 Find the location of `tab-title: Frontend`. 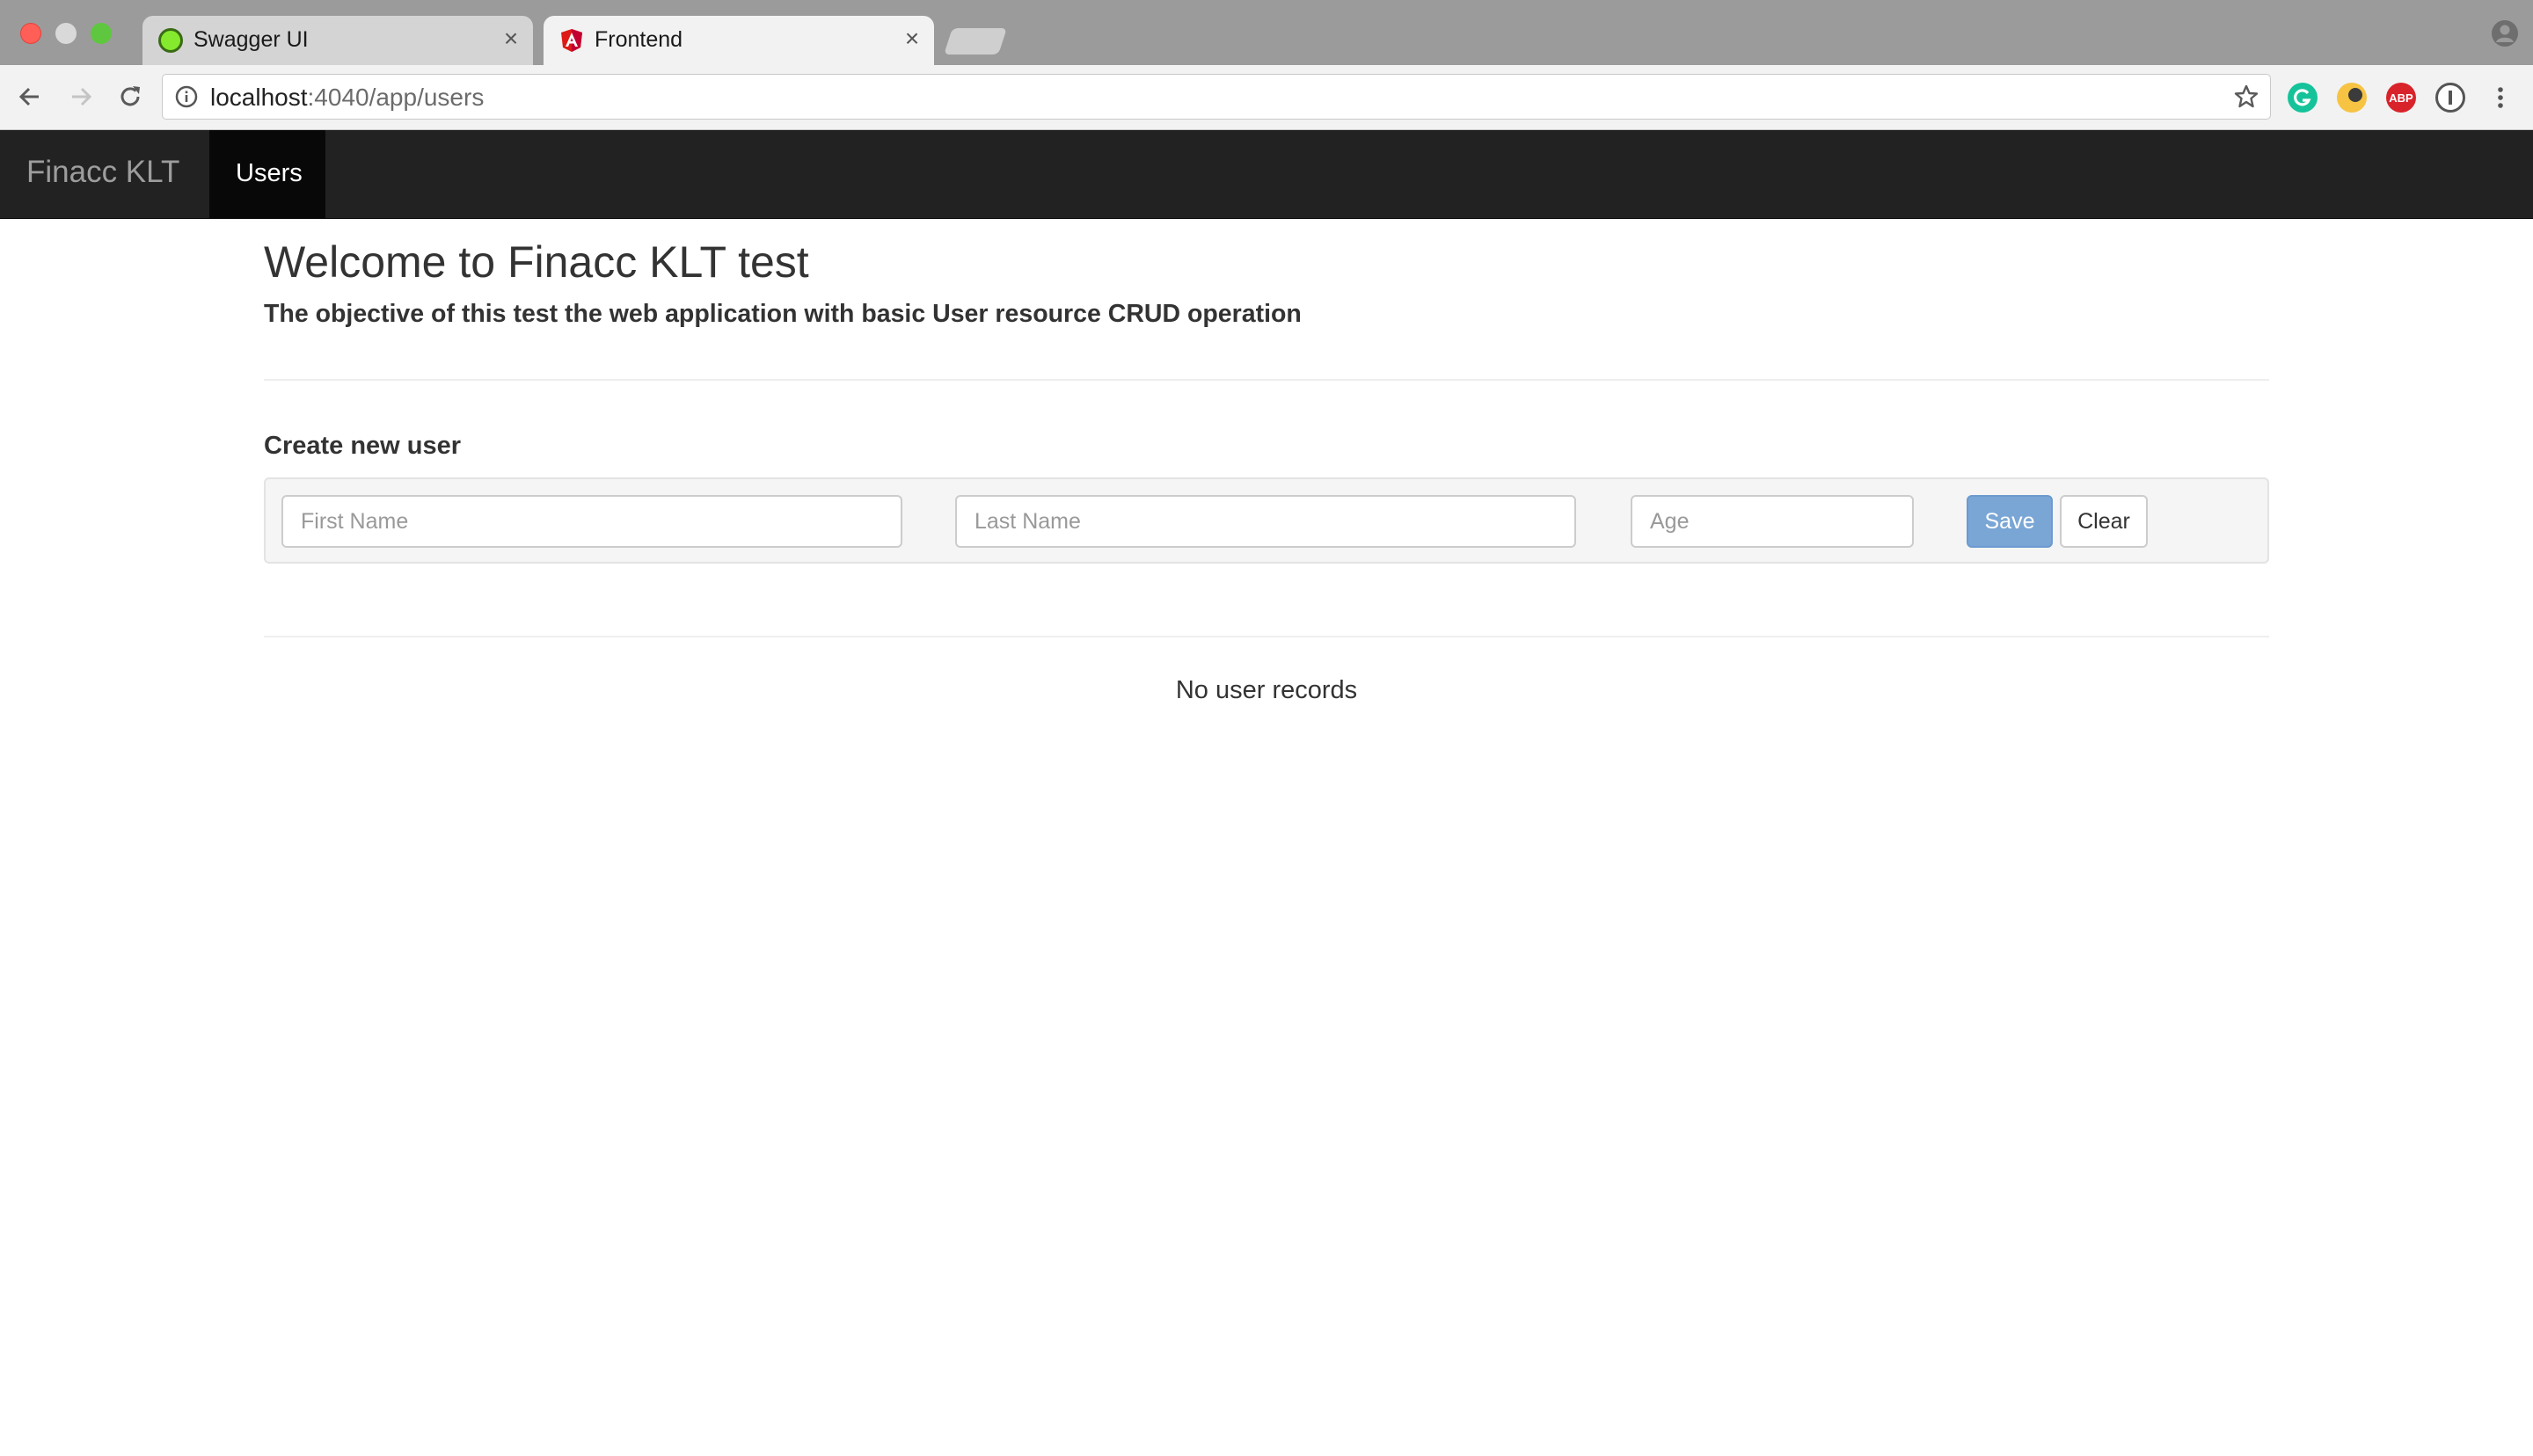

tab-title: Frontend is located at coordinates (639, 39).